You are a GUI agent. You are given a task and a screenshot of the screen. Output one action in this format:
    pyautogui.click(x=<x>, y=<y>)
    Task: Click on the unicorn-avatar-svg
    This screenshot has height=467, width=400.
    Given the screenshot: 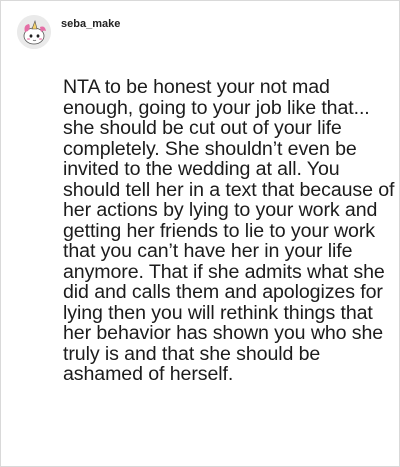 What is the action you would take?
    pyautogui.click(x=34, y=32)
    